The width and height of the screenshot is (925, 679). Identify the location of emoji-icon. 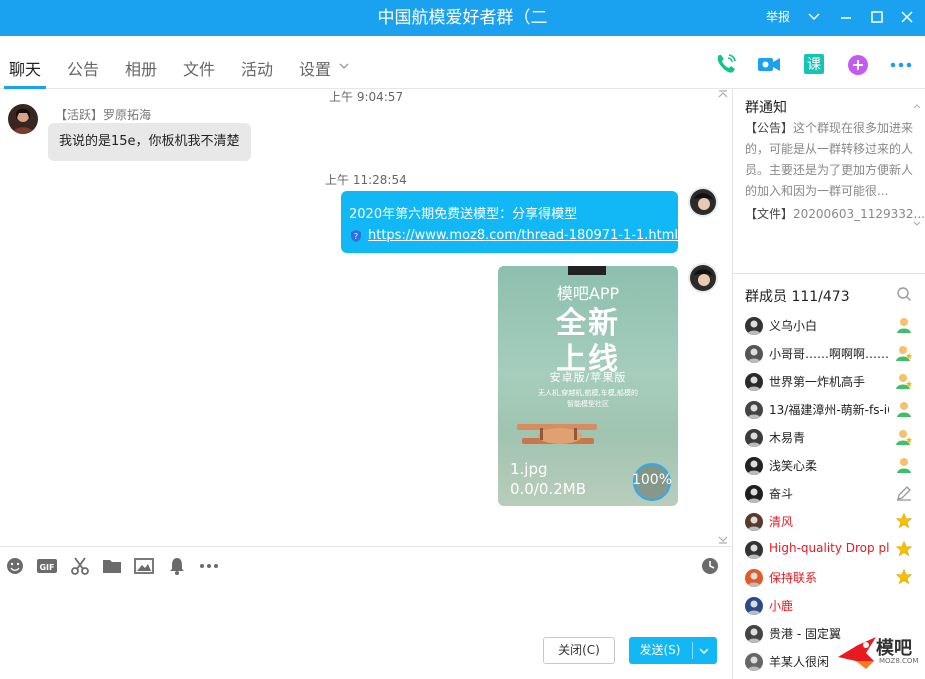
(15, 566).